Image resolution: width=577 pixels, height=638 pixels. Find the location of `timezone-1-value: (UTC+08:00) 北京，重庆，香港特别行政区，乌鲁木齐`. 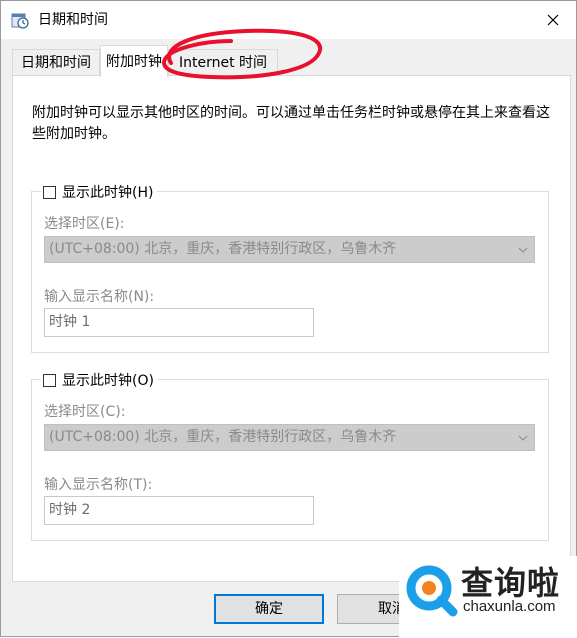

timezone-1-value: (UTC+08:00) 北京，重庆，香港特别行政区，乌鲁木齐 is located at coordinates (223, 249).